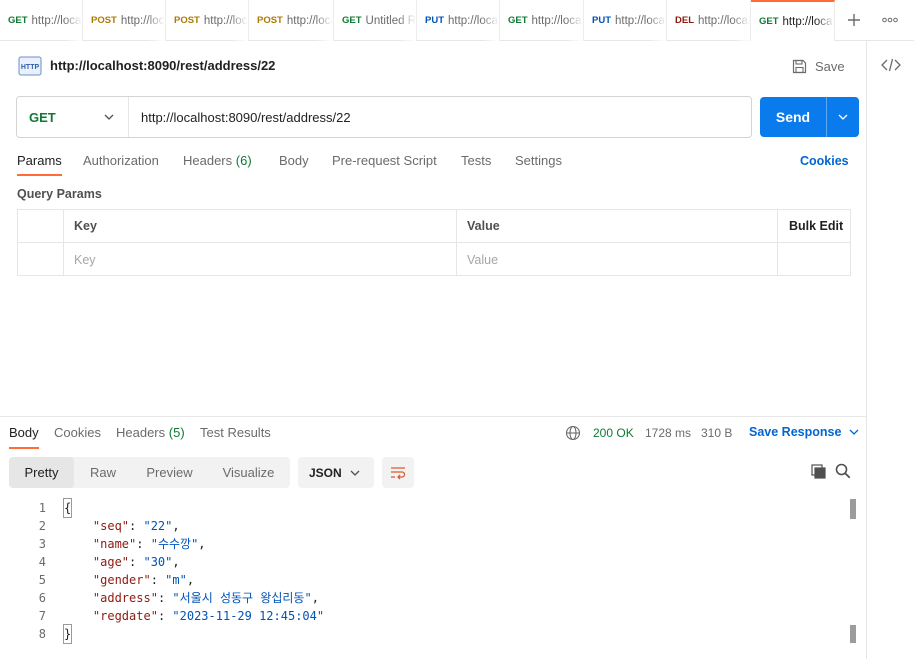 This screenshot has height=659, width=914. What do you see at coordinates (668, 433) in the screenshot?
I see `response-time: 1728 ms` at bounding box center [668, 433].